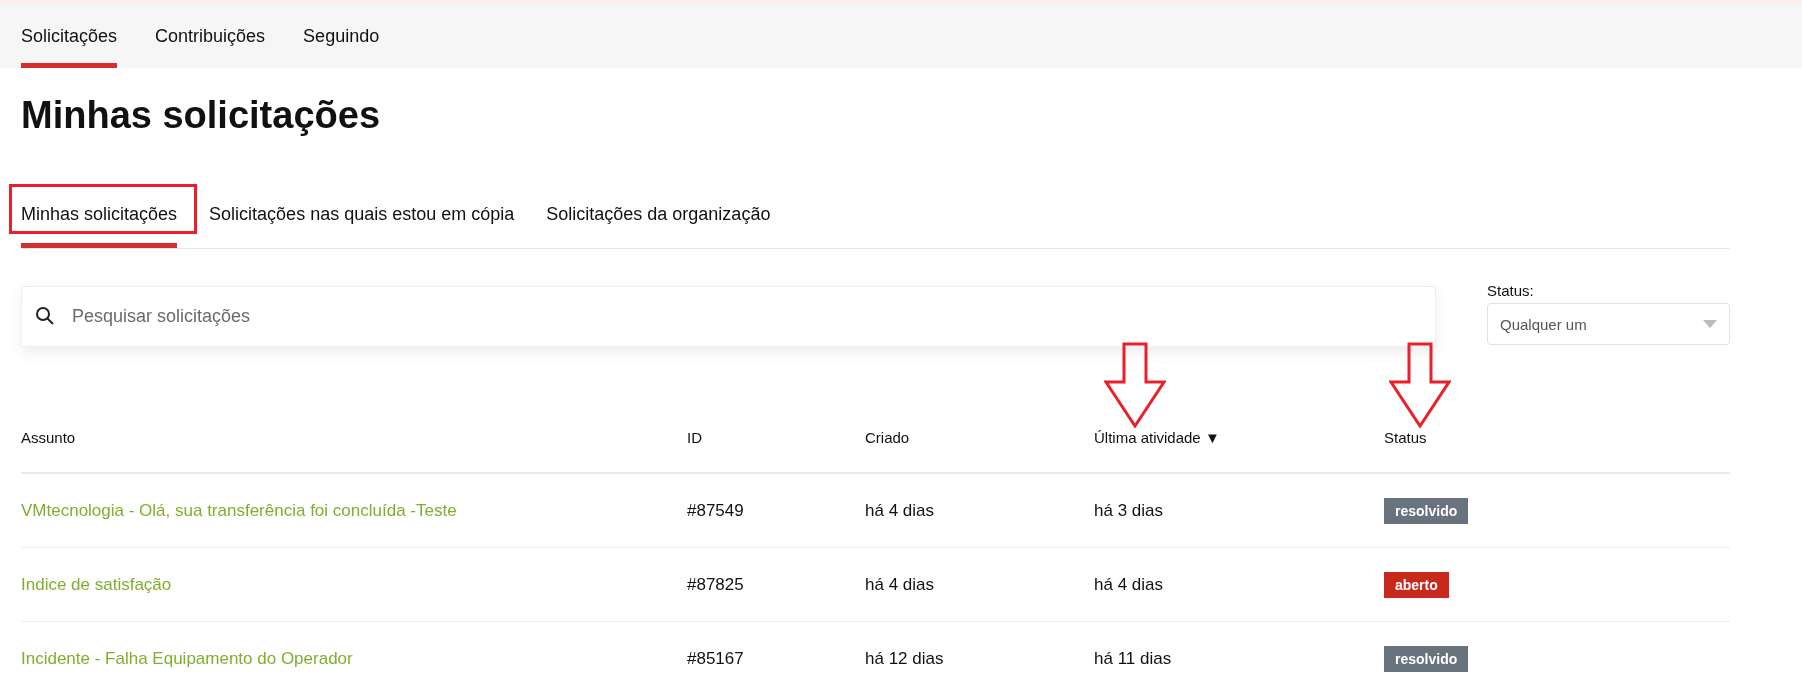  I want to click on created-date: há 12 dias, so click(904, 658).